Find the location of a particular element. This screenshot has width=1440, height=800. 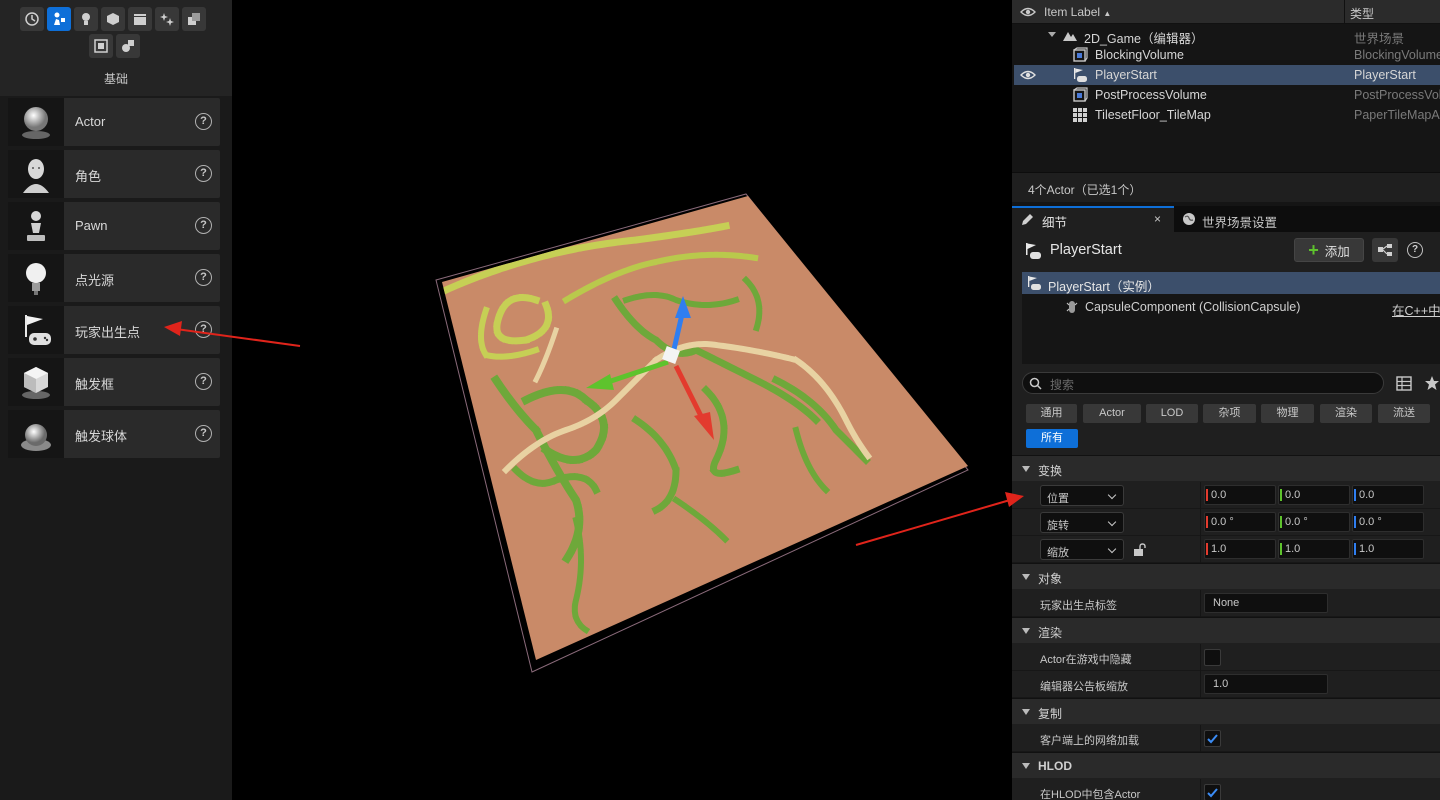

section-rendering: 渲染 is located at coordinates (1226, 630).